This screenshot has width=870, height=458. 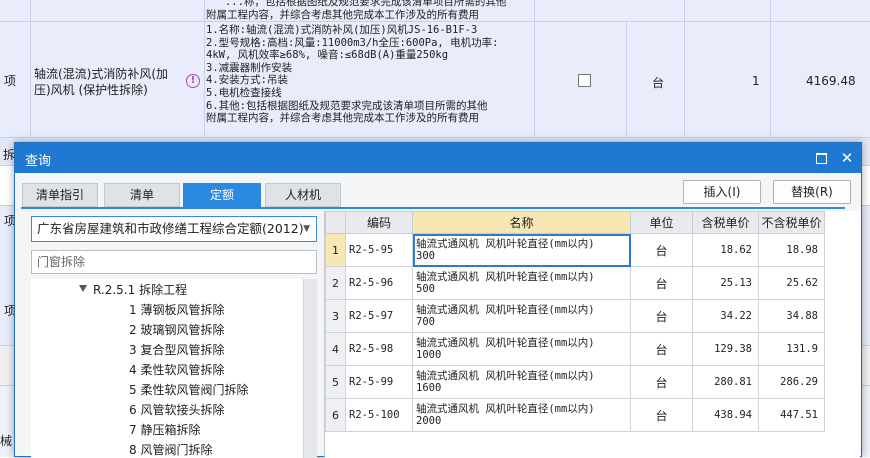 I want to click on row-name-line2: 300, so click(x=425, y=256).